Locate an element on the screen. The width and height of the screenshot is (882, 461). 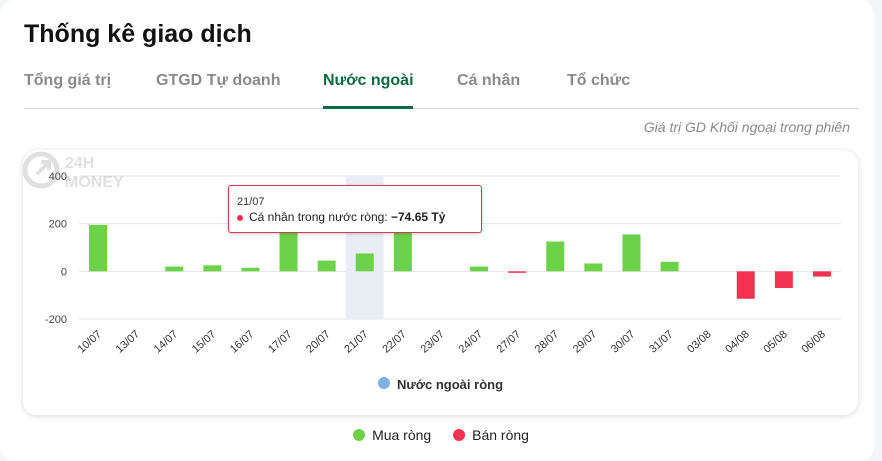
svg-text: MONEY is located at coordinates (94, 182).